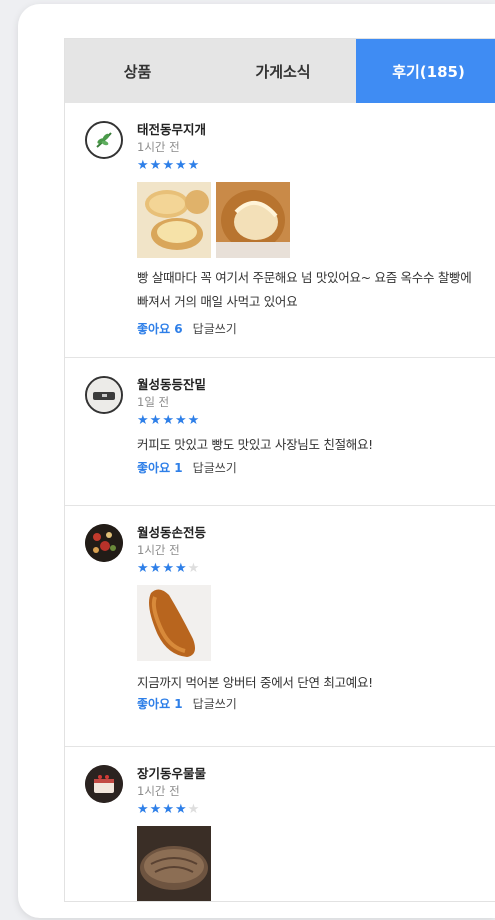 The height and width of the screenshot is (920, 495). Describe the element at coordinates (153, 402) in the screenshot. I see `review-time: 1일 전` at that location.